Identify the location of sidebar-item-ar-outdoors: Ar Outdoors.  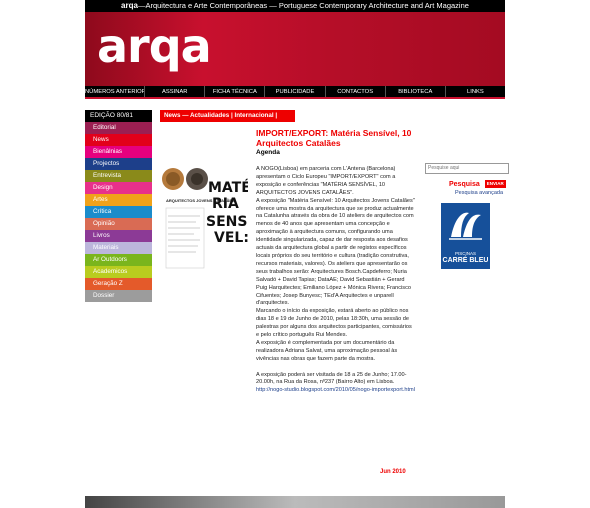
(118, 260).